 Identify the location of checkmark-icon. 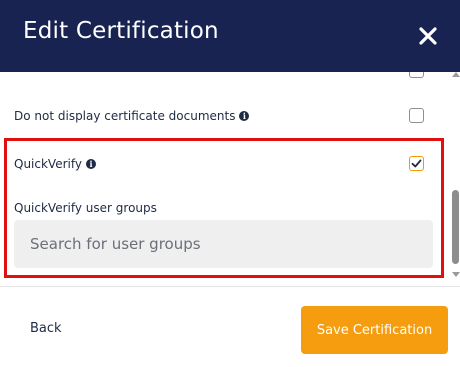
(416, 163).